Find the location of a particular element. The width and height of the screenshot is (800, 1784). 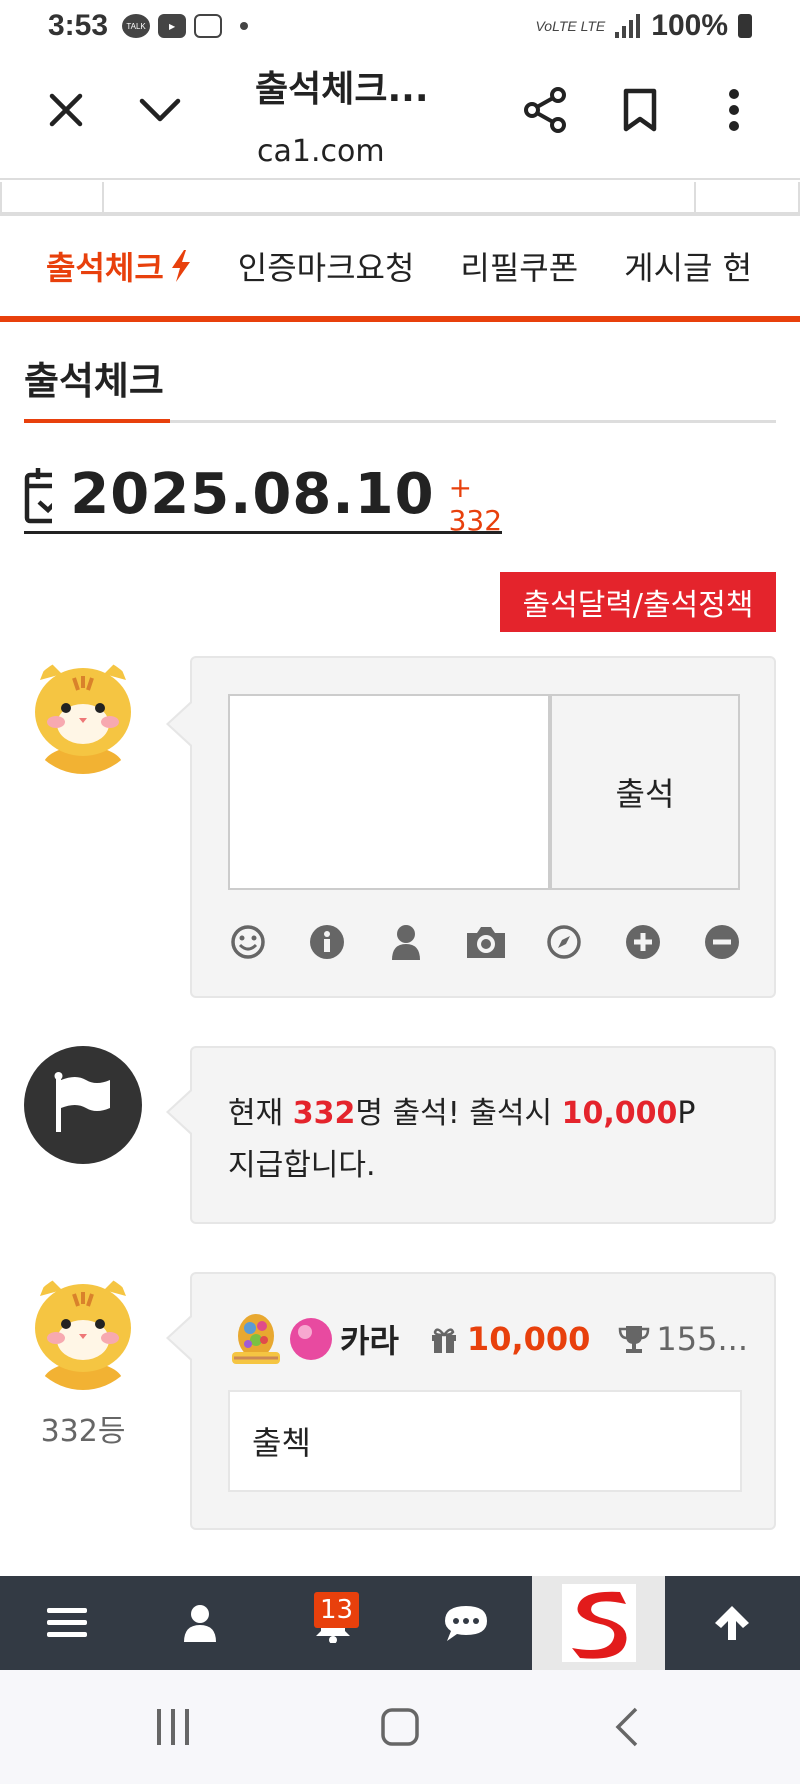

smile-icon is located at coordinates (248, 942).